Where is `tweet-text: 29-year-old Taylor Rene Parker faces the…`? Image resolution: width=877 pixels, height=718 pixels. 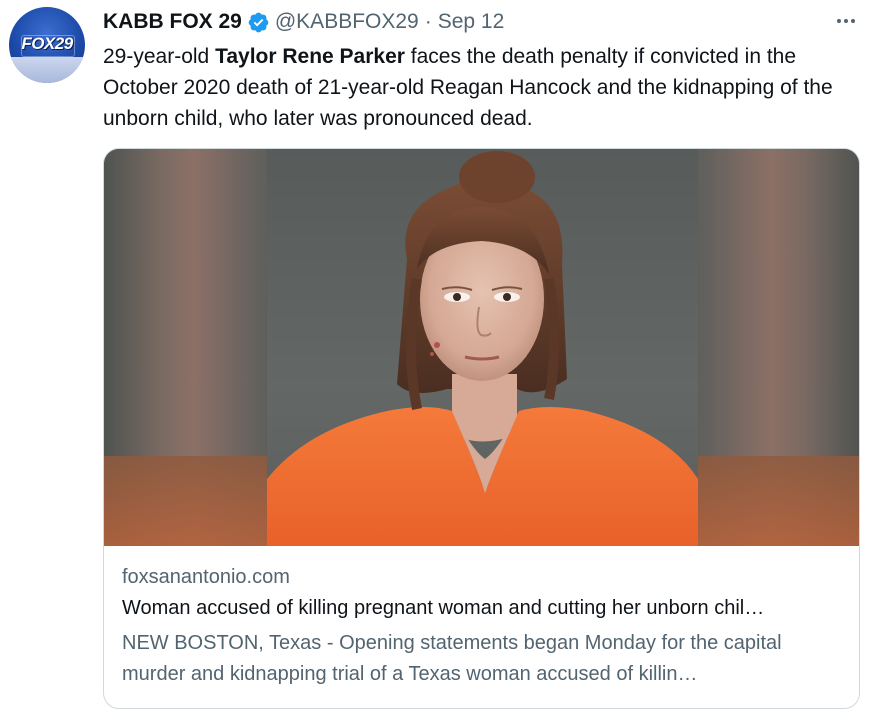 tweet-text: 29-year-old Taylor Rene Parker faces the… is located at coordinates (483, 87).